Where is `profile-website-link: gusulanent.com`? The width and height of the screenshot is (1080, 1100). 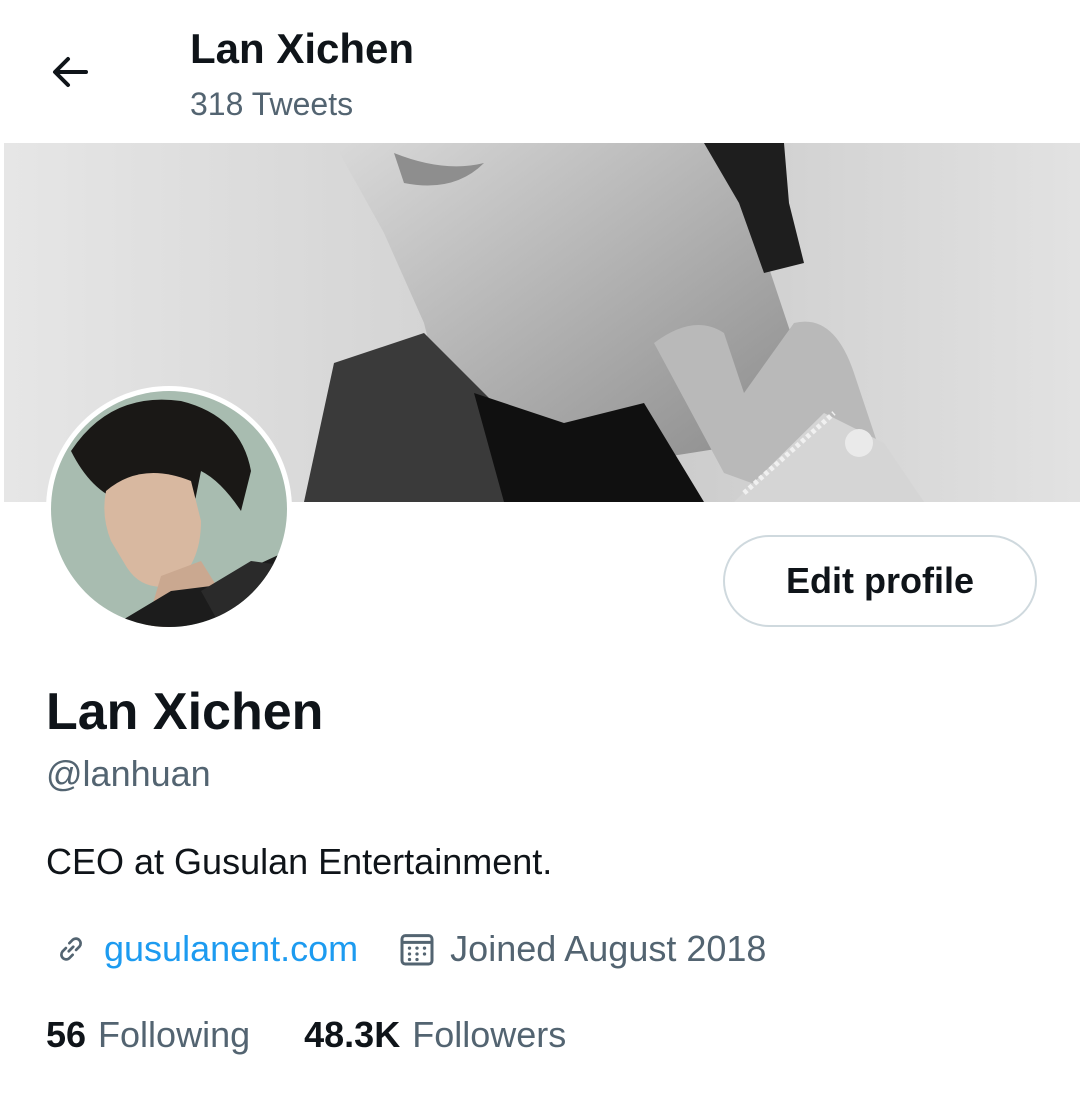
profile-website-link: gusulanent.com is located at coordinates (231, 949).